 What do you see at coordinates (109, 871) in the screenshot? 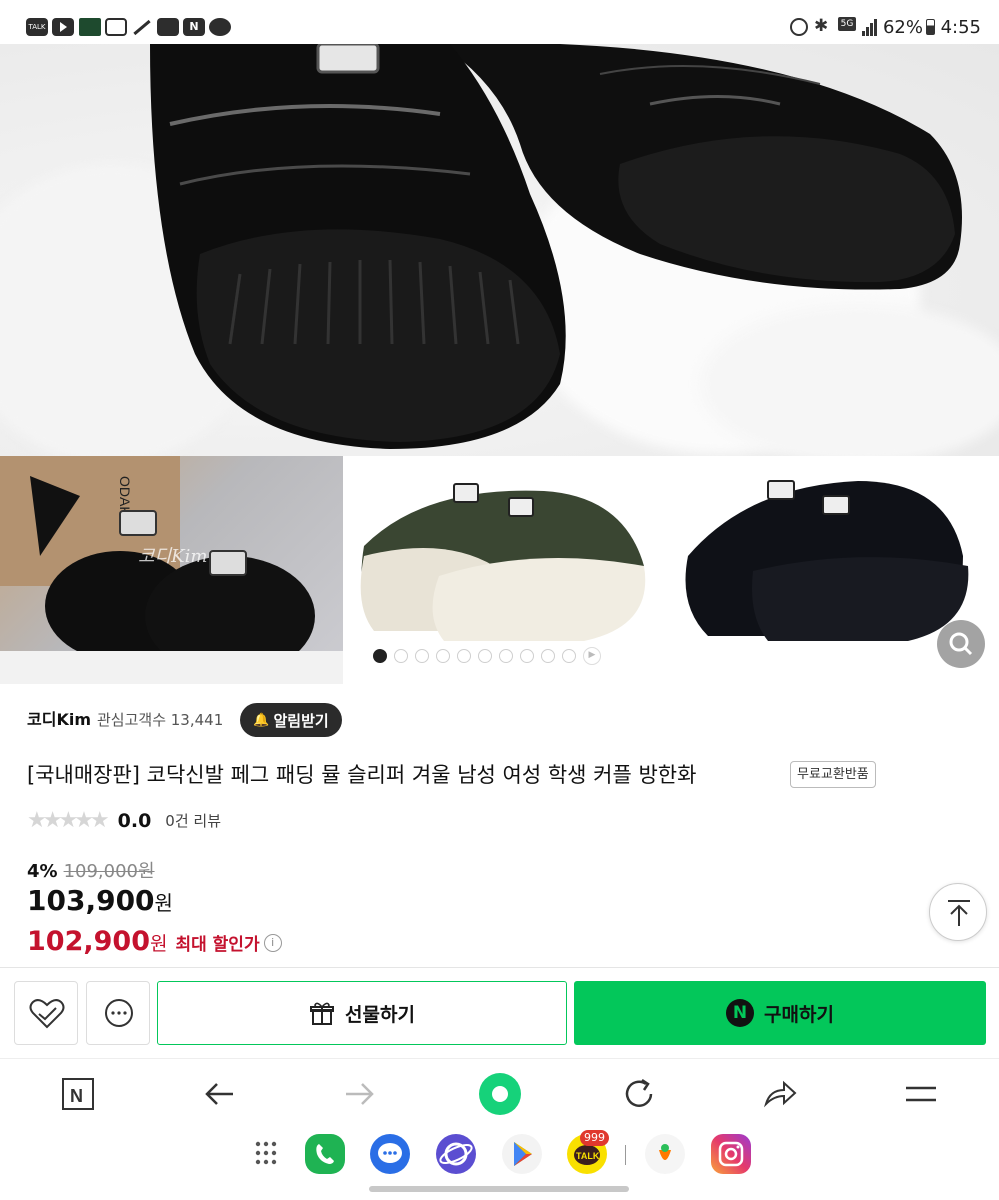
I see `original-price: 109,000원` at bounding box center [109, 871].